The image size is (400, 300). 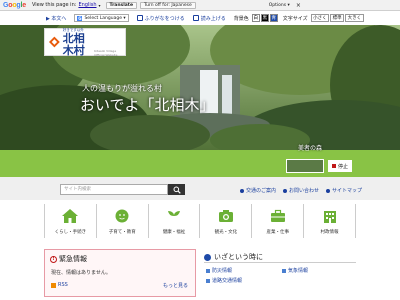 What do you see at coordinates (120, 273) in the screenshot?
I see `emergency-info-box: ! 緊急情報 現在、情報はありません。 RSS もっと見る` at bounding box center [120, 273].